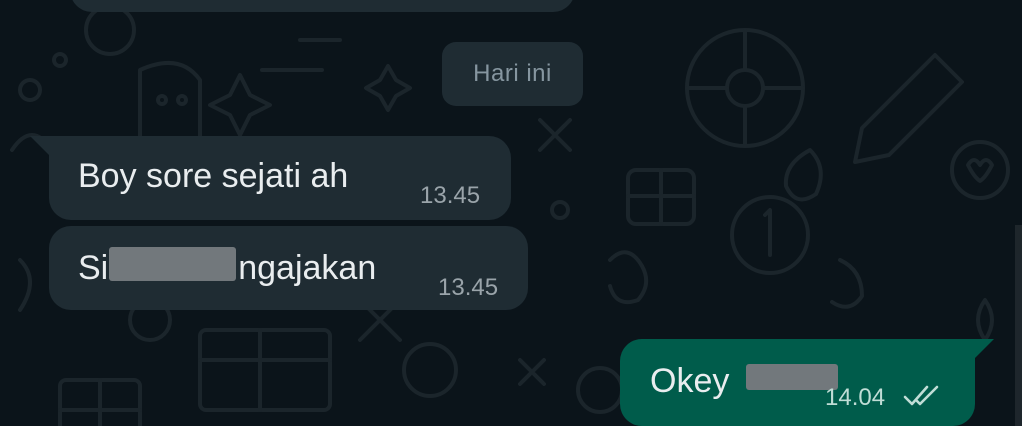 This screenshot has width=1022, height=426. What do you see at coordinates (1018, 325) in the screenshot?
I see `scrollbar` at bounding box center [1018, 325].